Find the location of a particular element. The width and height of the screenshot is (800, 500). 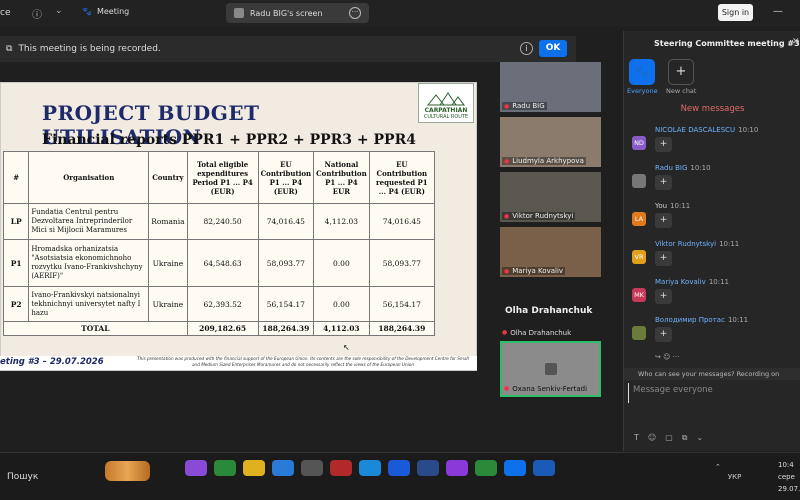

participant-name: Olha Drahanchuk is located at coordinates (541, 333).